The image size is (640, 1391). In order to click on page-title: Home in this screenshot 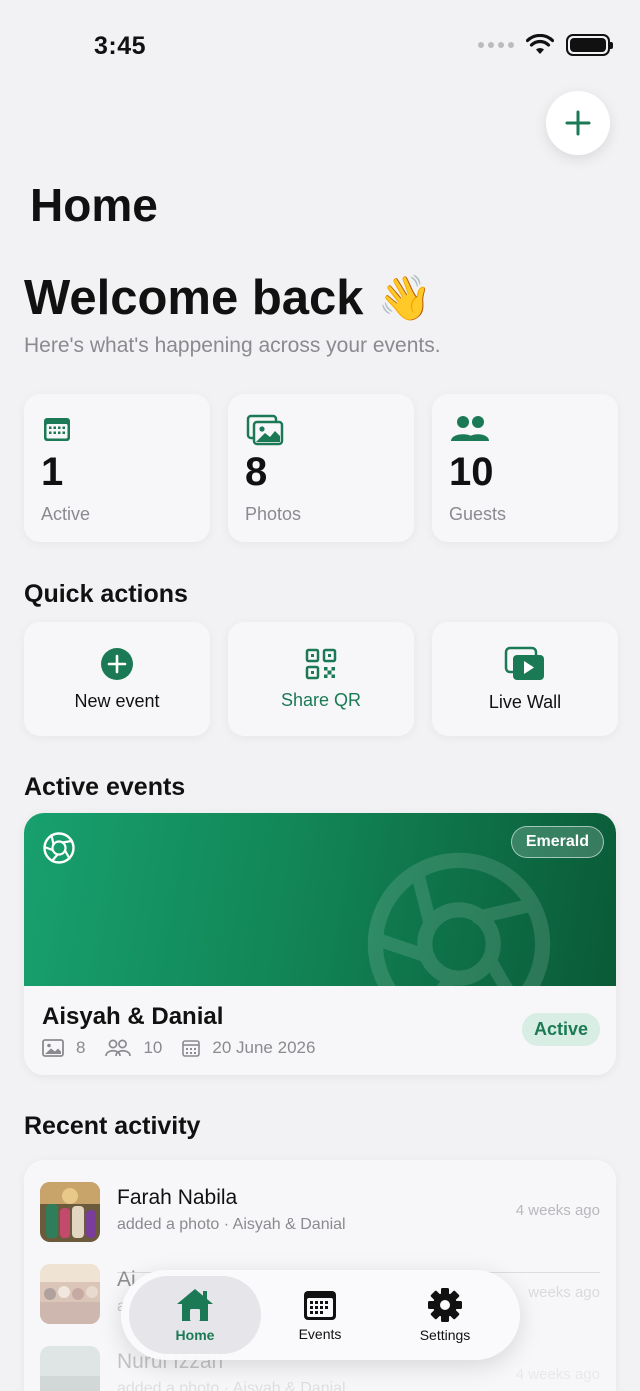, I will do `click(94, 205)`.